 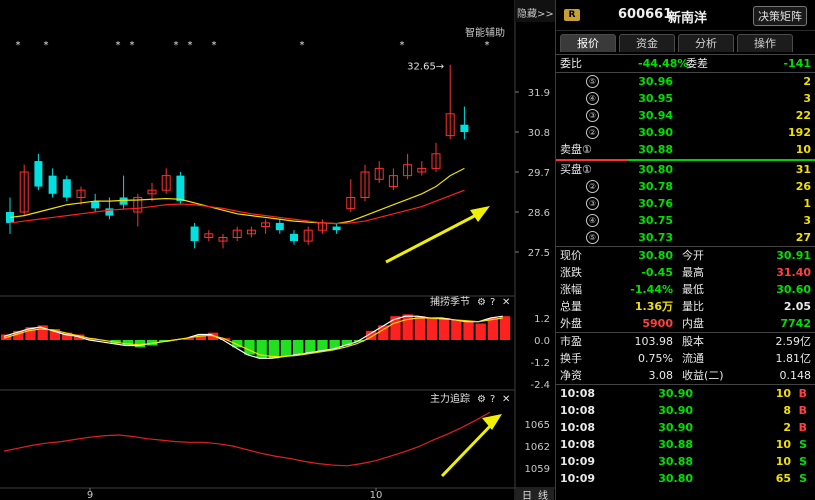 I want to click on asks-row: ② 30.90 192, so click(x=685, y=132).